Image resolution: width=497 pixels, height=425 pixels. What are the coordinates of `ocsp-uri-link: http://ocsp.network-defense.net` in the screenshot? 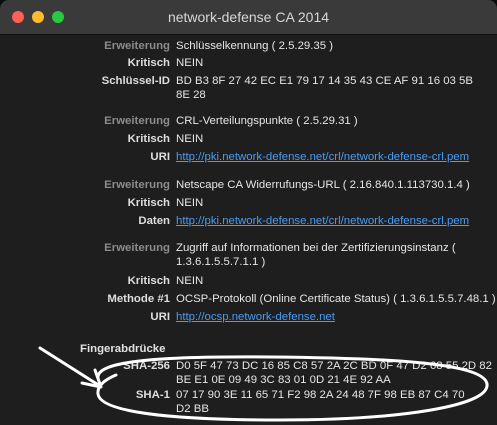 It's located at (333, 318).